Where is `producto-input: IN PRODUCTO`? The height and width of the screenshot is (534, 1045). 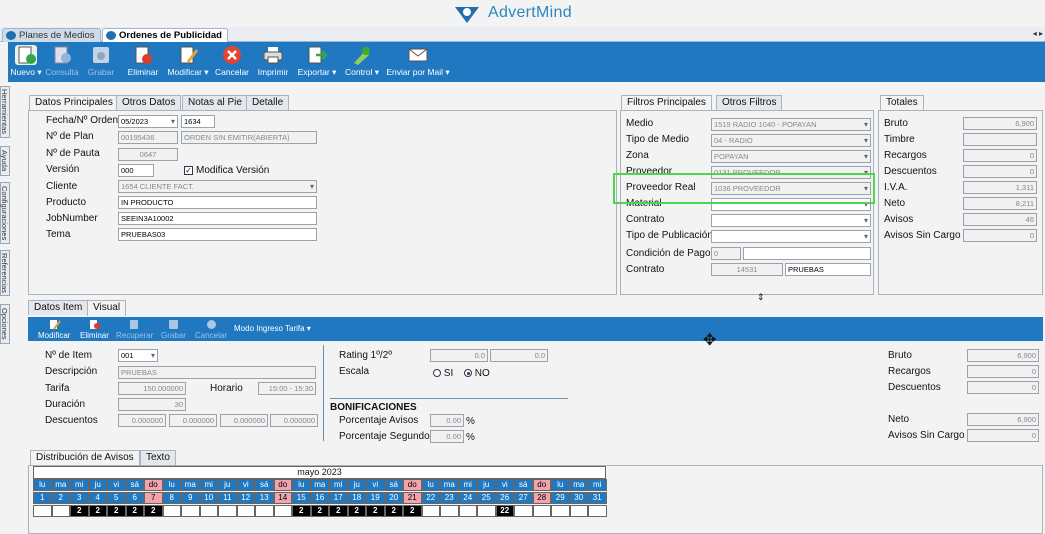
producto-input: IN PRODUCTO is located at coordinates (217, 202).